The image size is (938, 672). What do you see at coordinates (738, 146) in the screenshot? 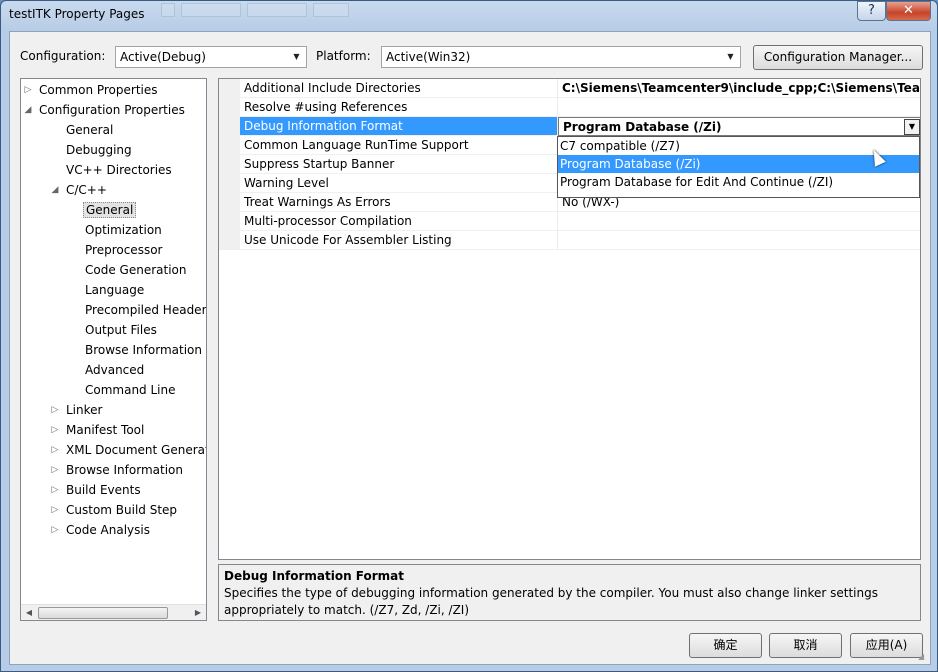
I see `dropdown-option: C7 compatible (/Z7)` at bounding box center [738, 146].